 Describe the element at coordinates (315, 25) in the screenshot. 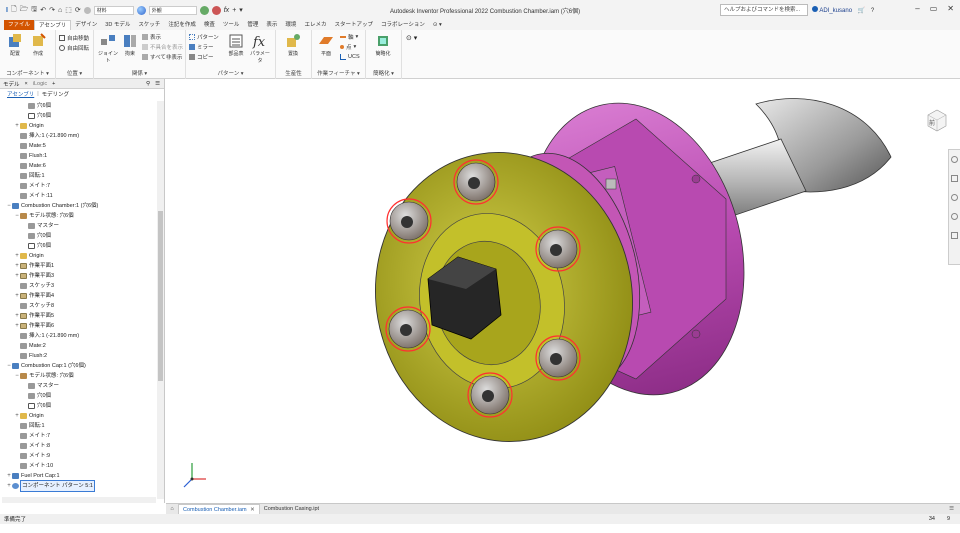

I see `tab-elemech: エレメカ` at that location.